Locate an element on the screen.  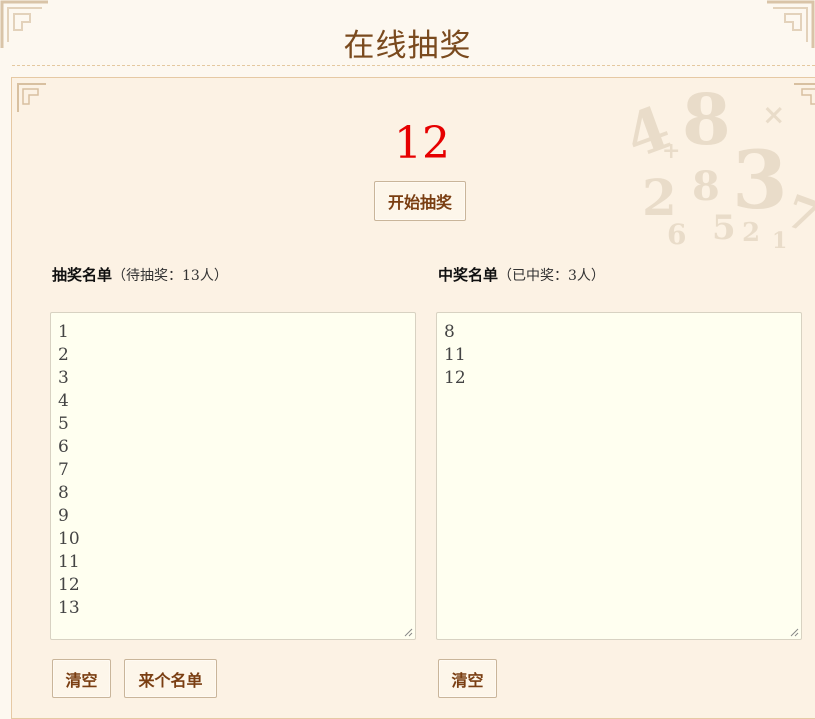
pool-list-title: 抽奖名单 is located at coordinates (82, 275).